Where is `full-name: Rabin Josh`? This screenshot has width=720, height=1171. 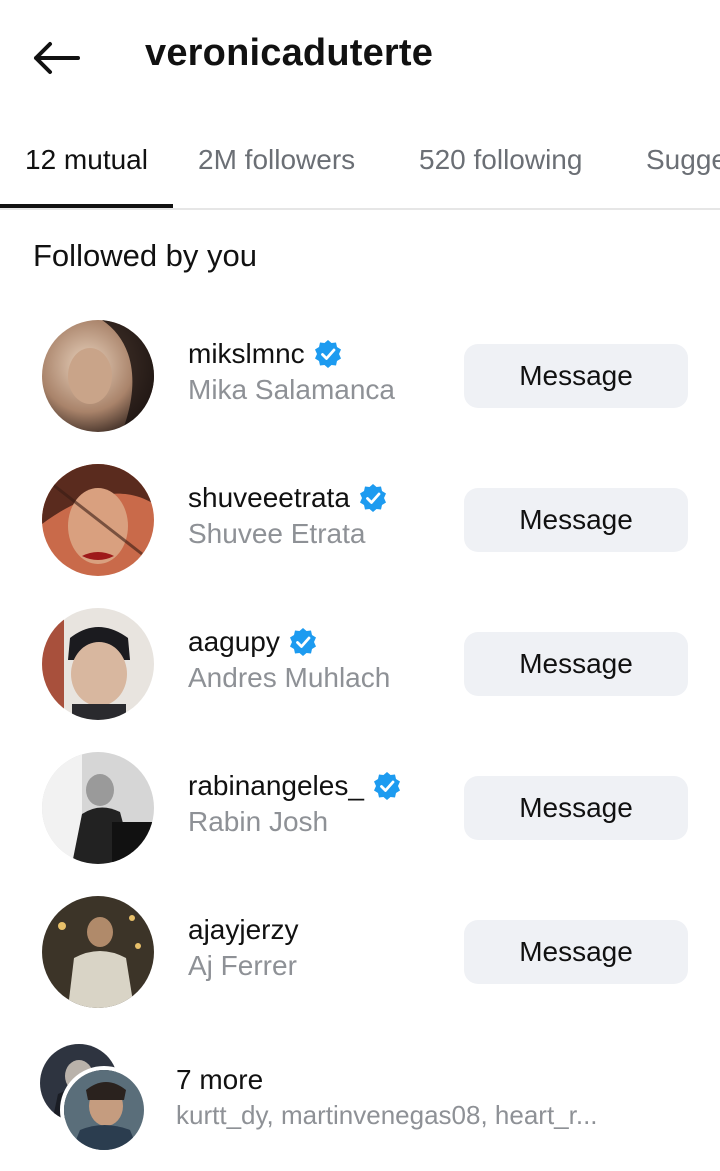
full-name: Rabin Josh is located at coordinates (258, 821).